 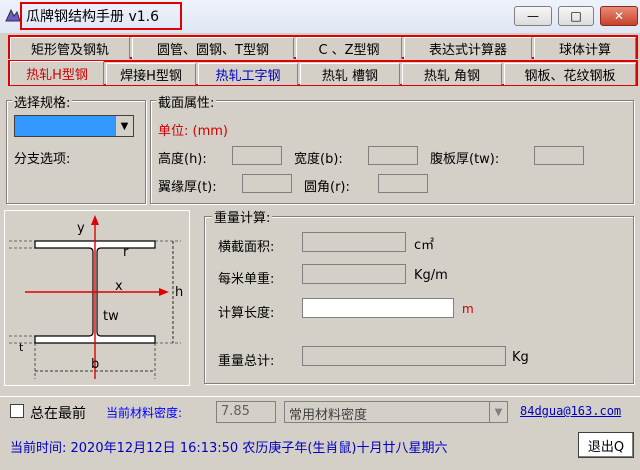 What do you see at coordinates (354, 274) in the screenshot?
I see `unit-weight-field` at bounding box center [354, 274].